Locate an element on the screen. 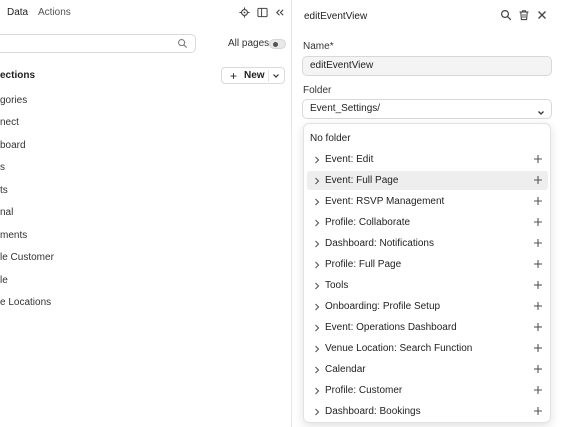 The image size is (571, 427). close-icon is located at coordinates (542, 15).